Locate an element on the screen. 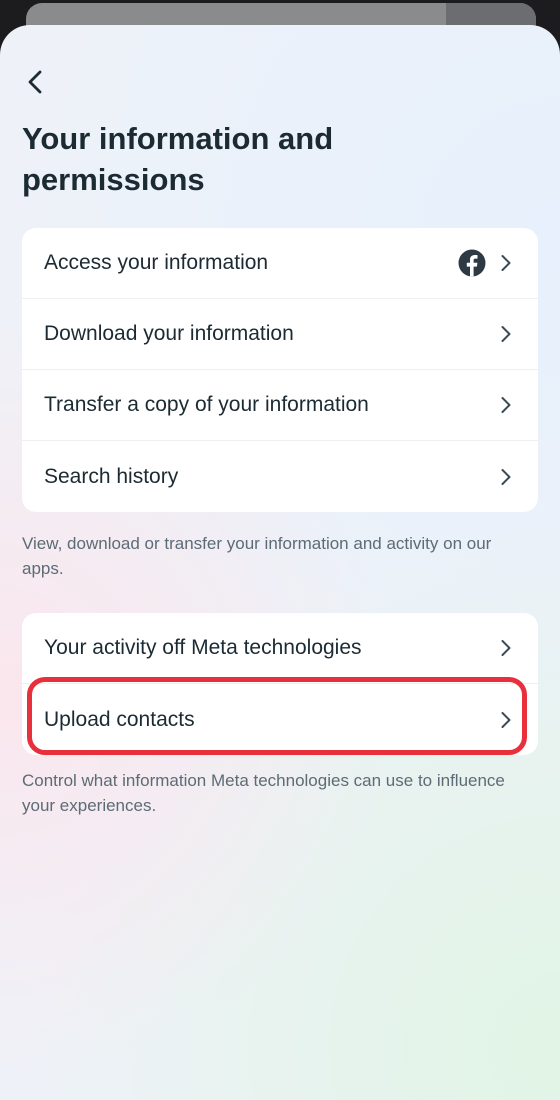 Image resolution: width=560 pixels, height=1100 pixels. transfer-a-copy-item: Transfer a copy of your information is located at coordinates (280, 405).